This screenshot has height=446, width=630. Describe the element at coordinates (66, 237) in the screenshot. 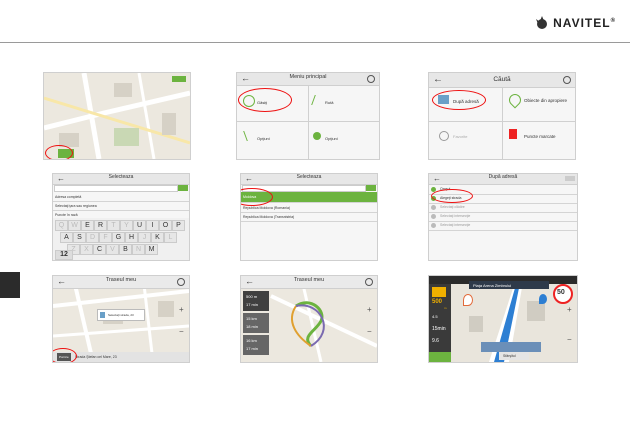

I see `key-a: A` at that location.